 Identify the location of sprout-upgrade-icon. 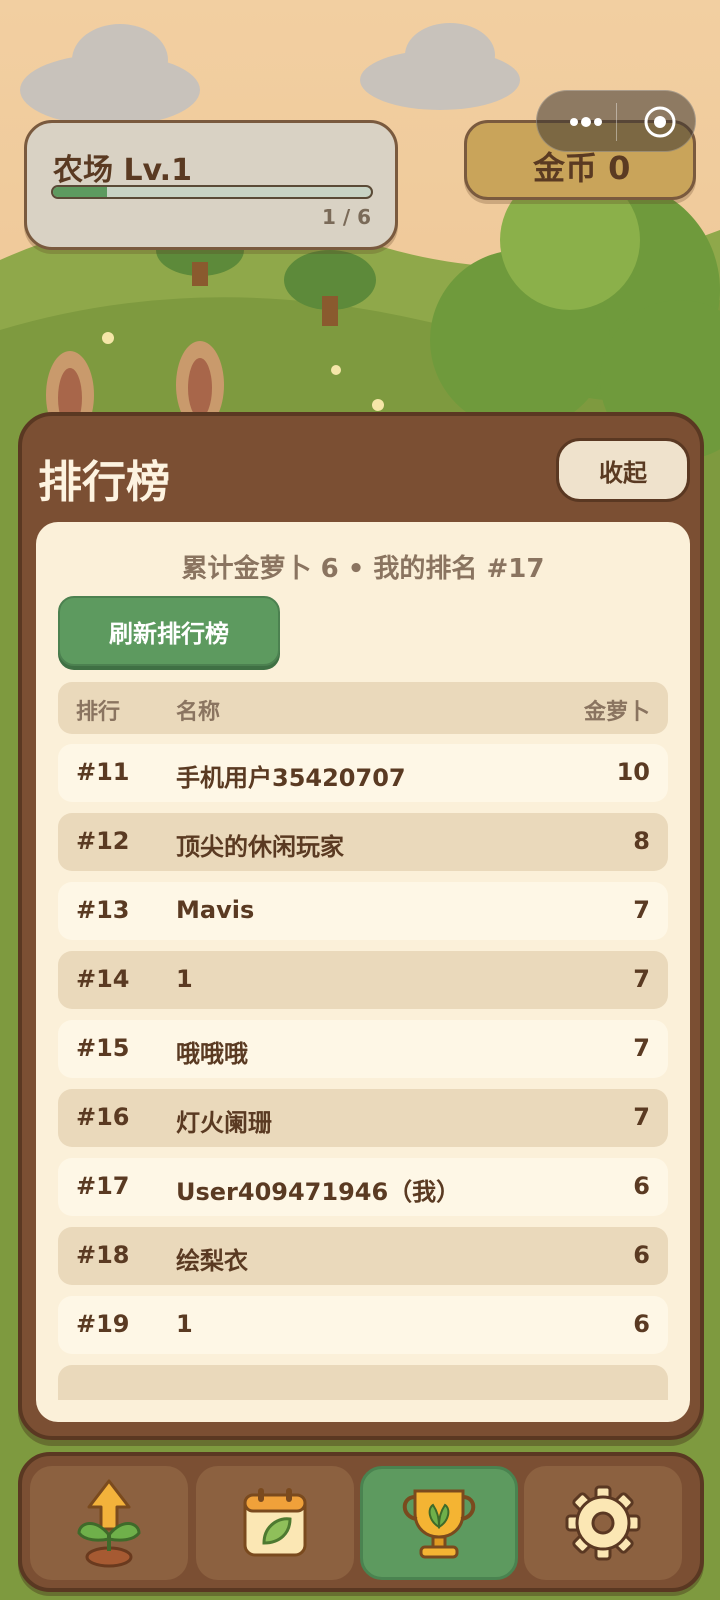
(109, 1523).